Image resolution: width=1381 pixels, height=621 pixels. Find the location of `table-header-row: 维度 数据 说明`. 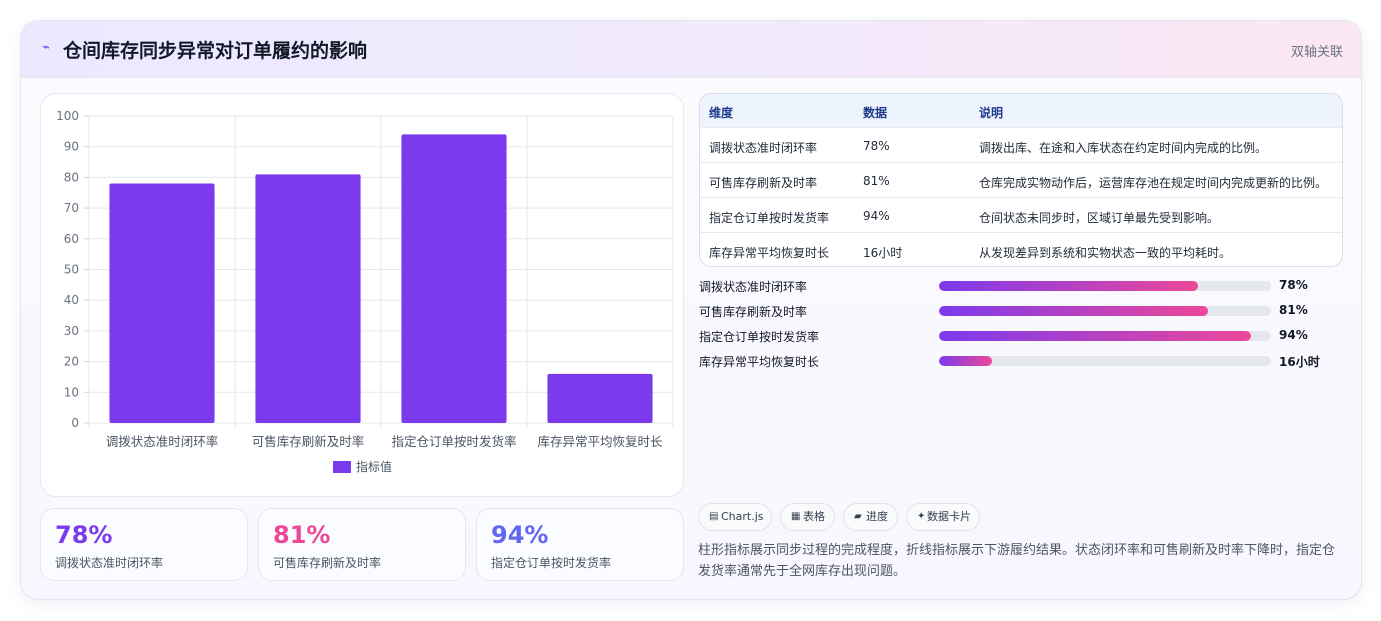

table-header-row: 维度 数据 说明 is located at coordinates (1021, 111).